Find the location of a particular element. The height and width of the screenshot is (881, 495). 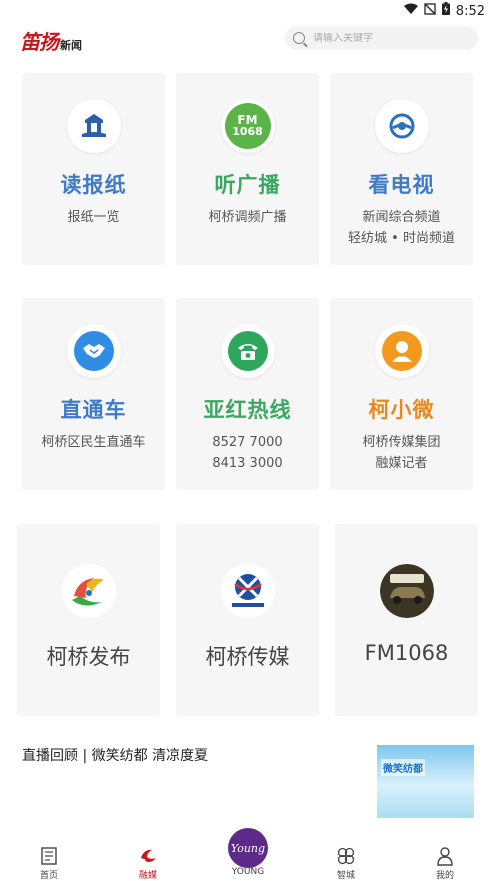

card-desc-line: 报纸一览 is located at coordinates (93, 217).